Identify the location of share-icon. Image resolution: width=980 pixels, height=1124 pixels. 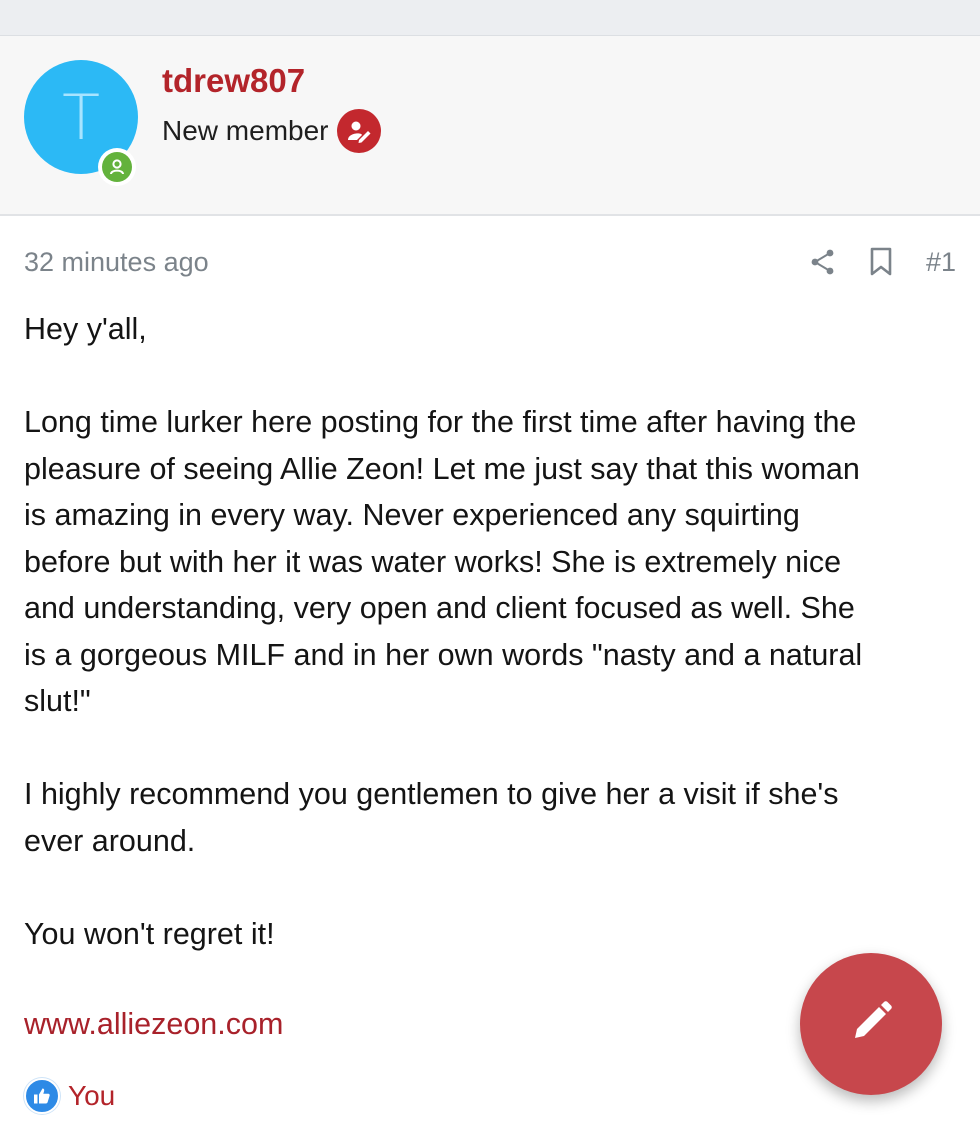
(823, 262).